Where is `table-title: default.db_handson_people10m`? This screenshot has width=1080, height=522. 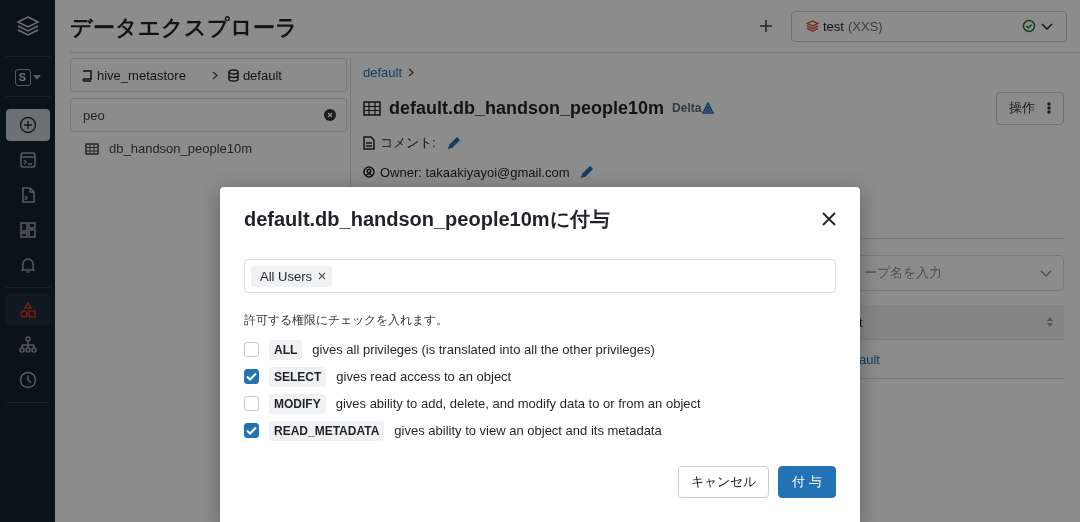
table-title: default.db_handson_people10m is located at coordinates (527, 108).